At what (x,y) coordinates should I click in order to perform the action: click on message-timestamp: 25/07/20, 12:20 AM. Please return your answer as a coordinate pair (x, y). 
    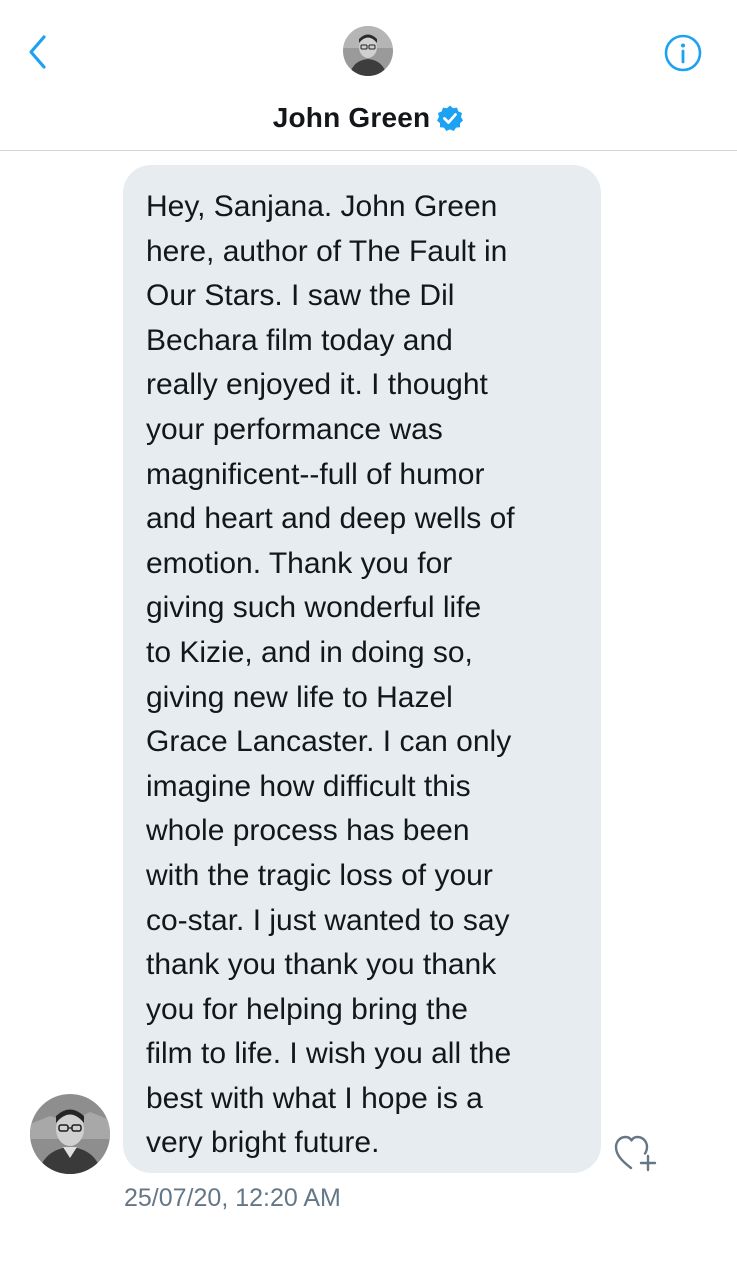
    Looking at the image, I should click on (232, 1198).